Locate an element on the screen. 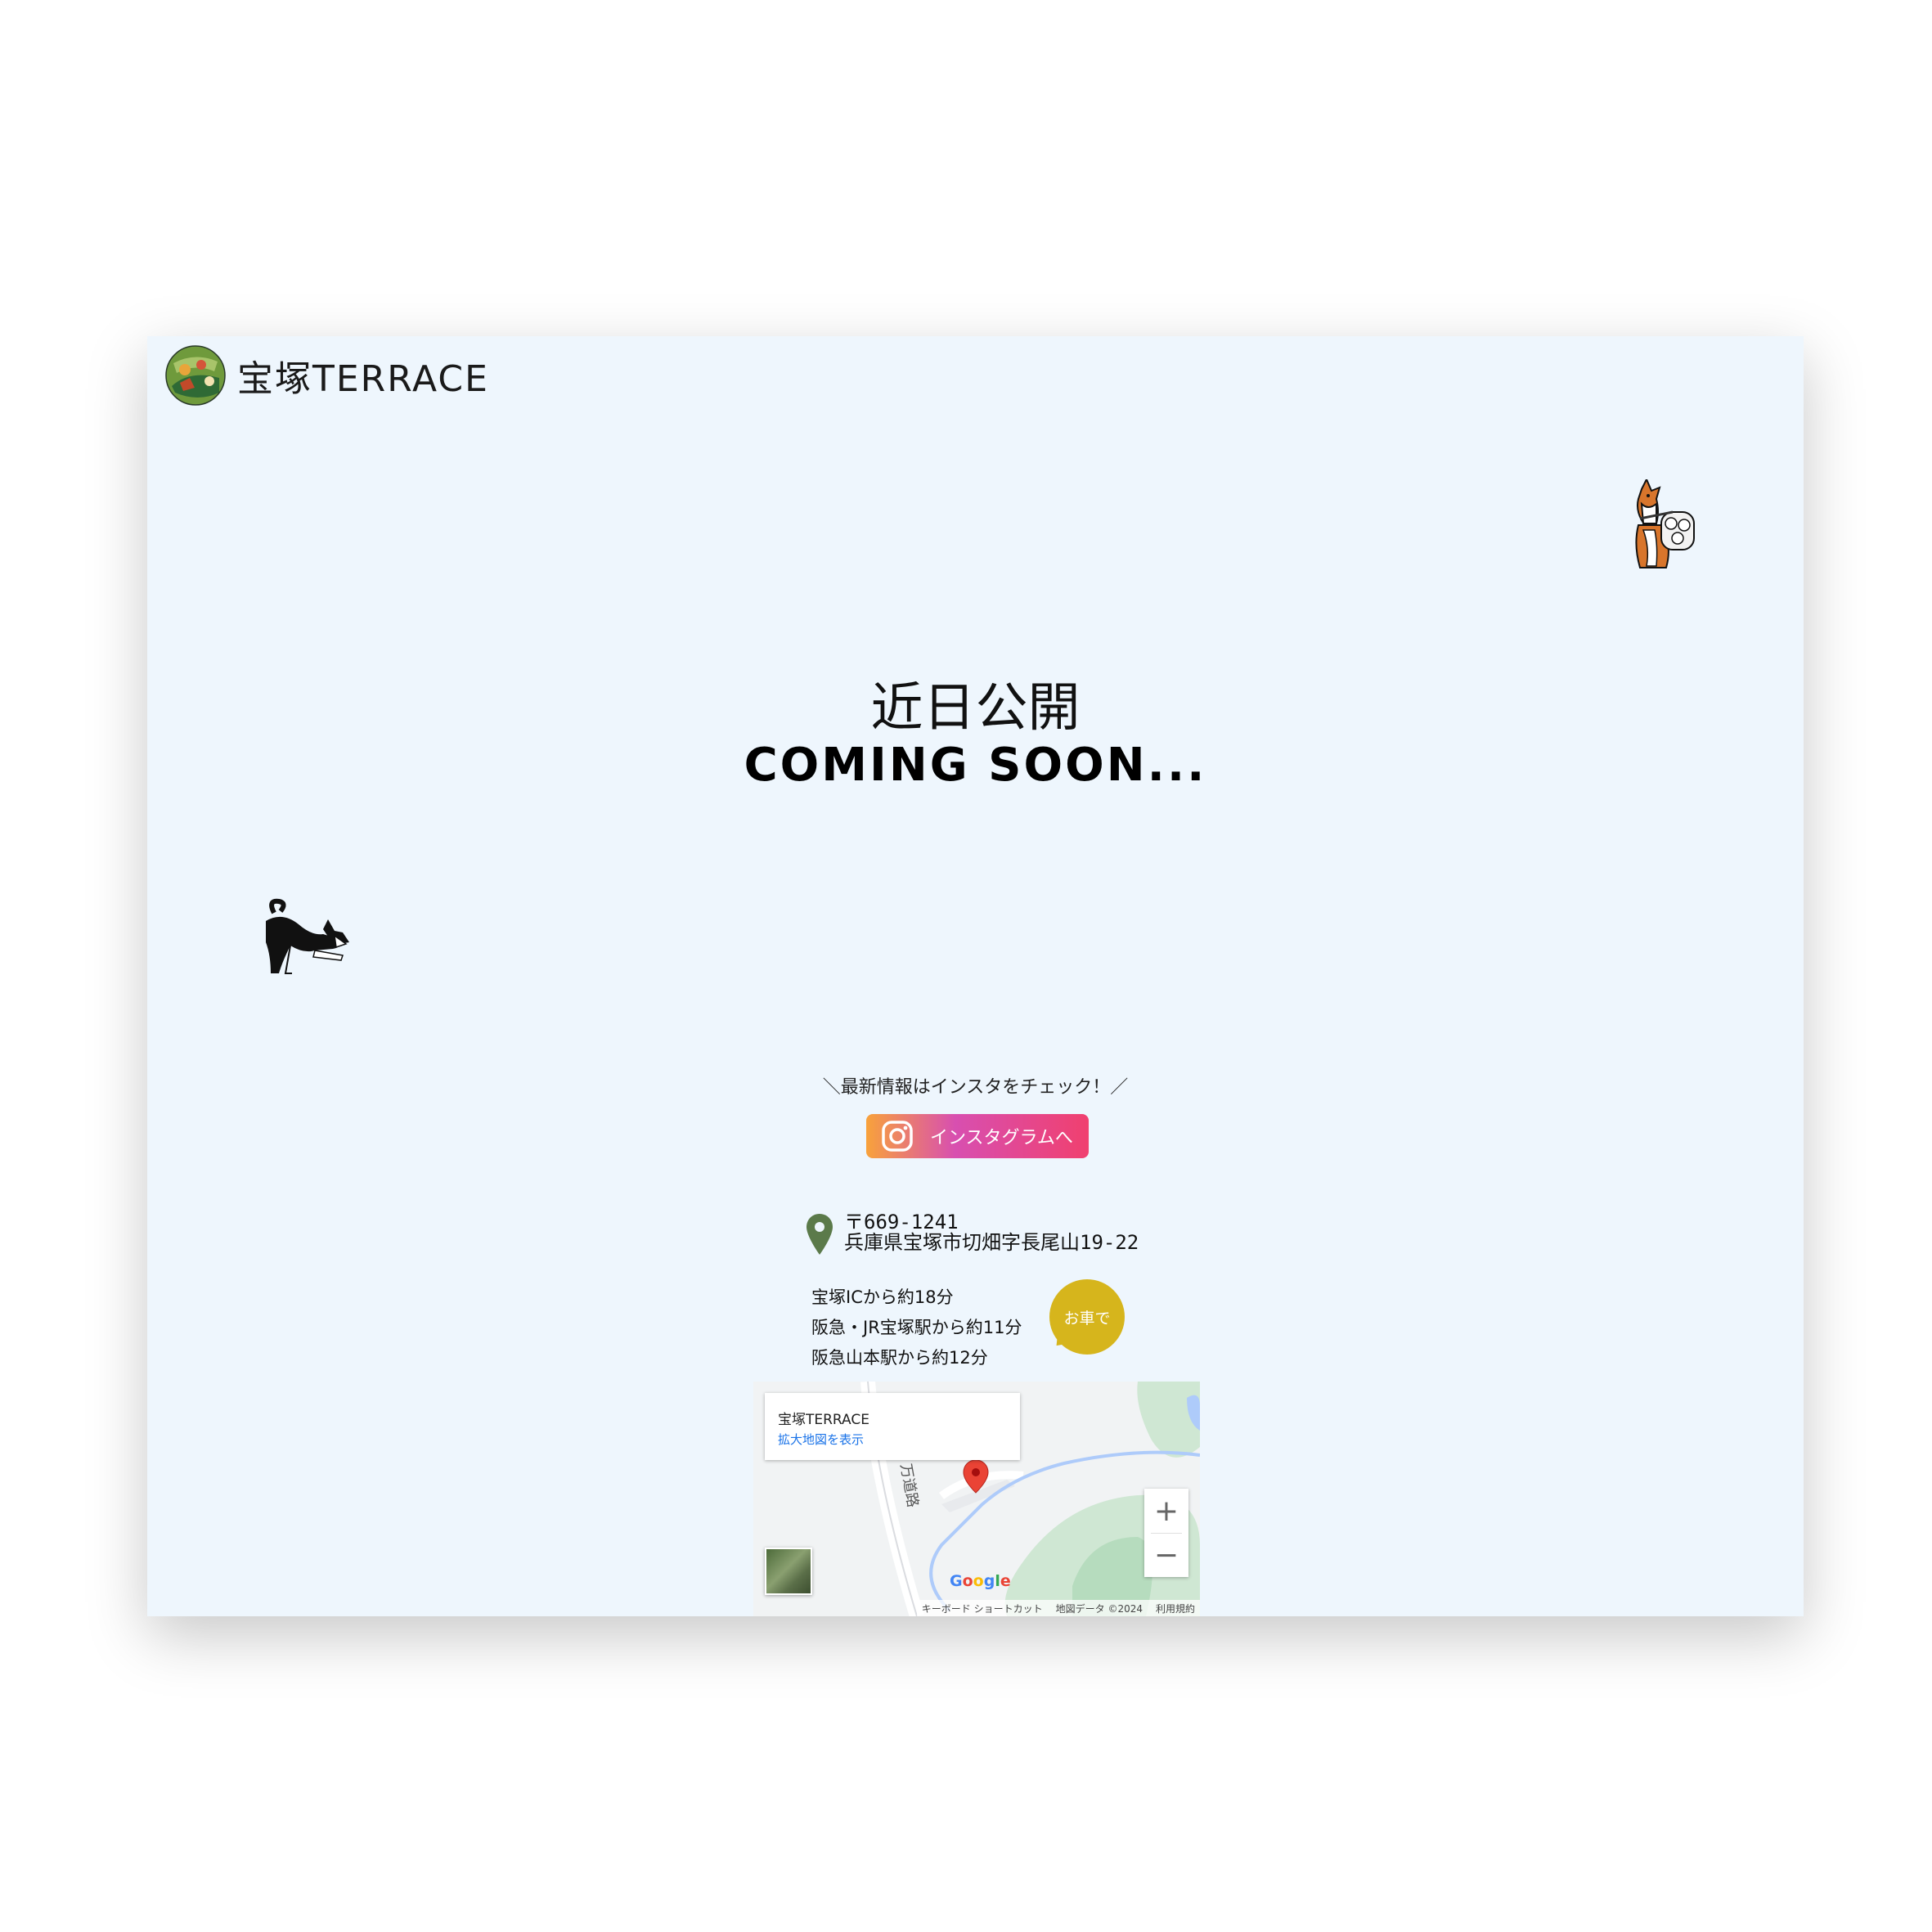  shiba-stretching-icon is located at coordinates (307, 936).